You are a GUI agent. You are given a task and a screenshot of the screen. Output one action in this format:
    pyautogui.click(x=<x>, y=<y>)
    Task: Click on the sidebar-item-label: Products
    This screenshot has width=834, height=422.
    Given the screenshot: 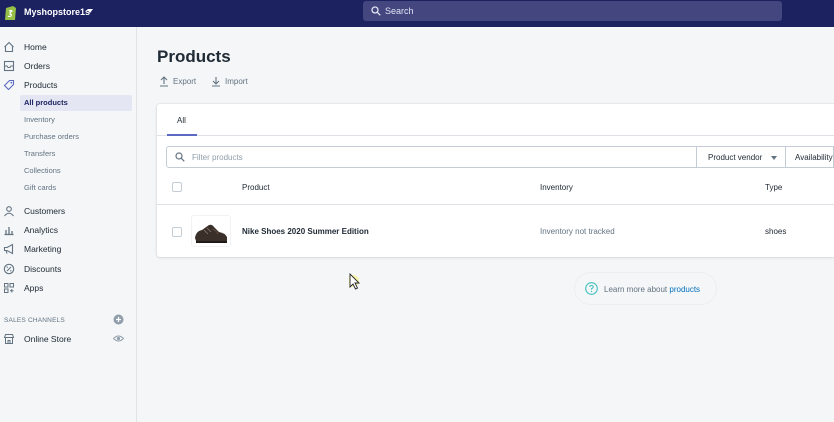 What is the action you would take?
    pyautogui.click(x=41, y=85)
    